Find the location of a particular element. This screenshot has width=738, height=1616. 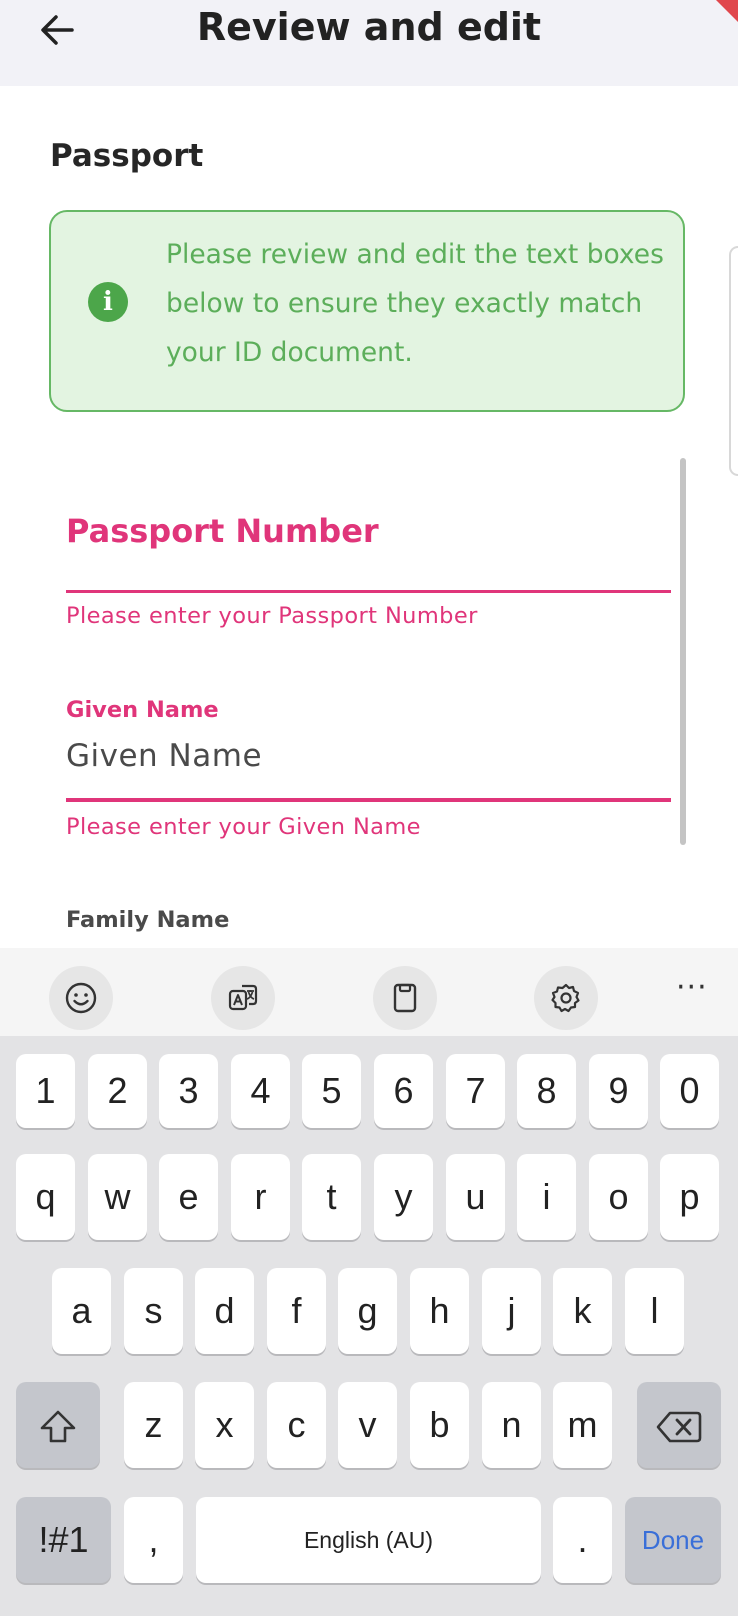

translate-icon is located at coordinates (243, 997).